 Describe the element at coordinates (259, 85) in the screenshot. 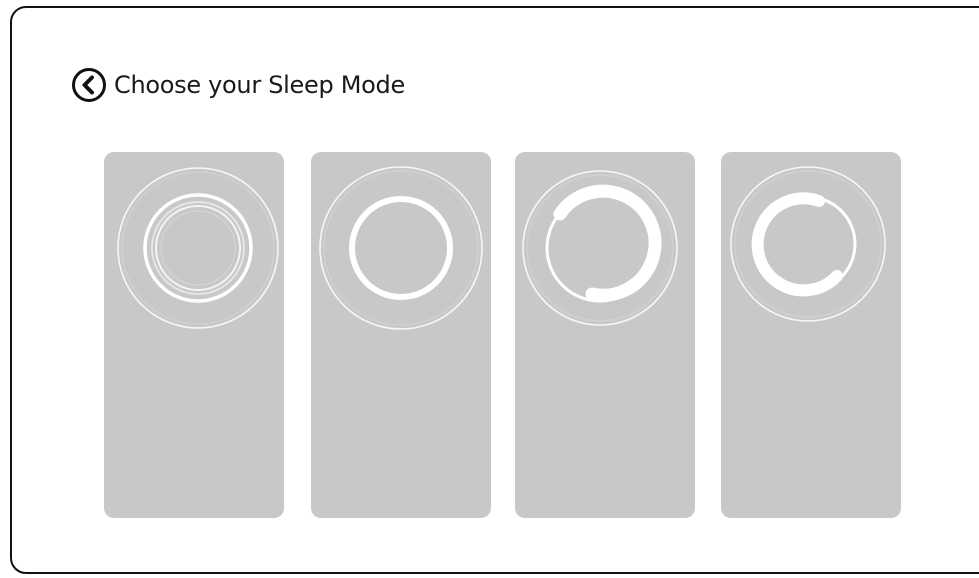

I see `page-title: Choose your Sleep Mode` at that location.